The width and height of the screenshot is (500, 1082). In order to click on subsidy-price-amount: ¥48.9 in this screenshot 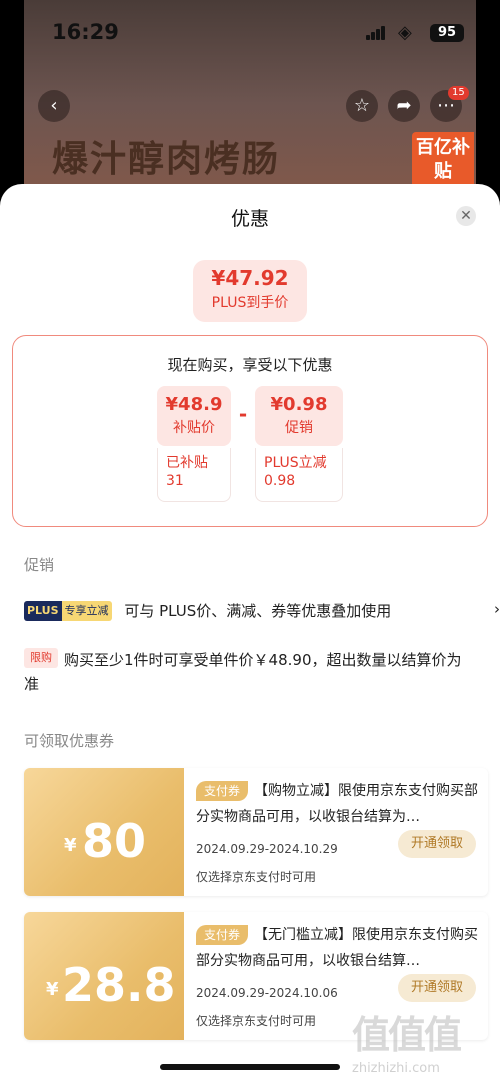, I will do `click(194, 404)`.